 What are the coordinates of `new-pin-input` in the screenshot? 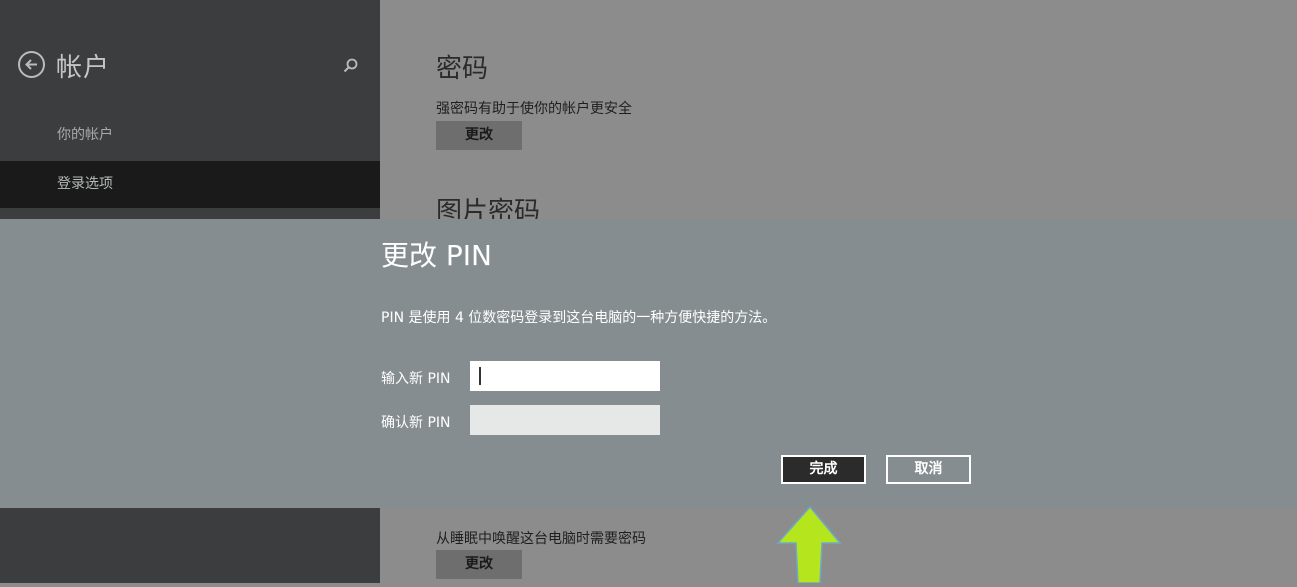 It's located at (565, 376).